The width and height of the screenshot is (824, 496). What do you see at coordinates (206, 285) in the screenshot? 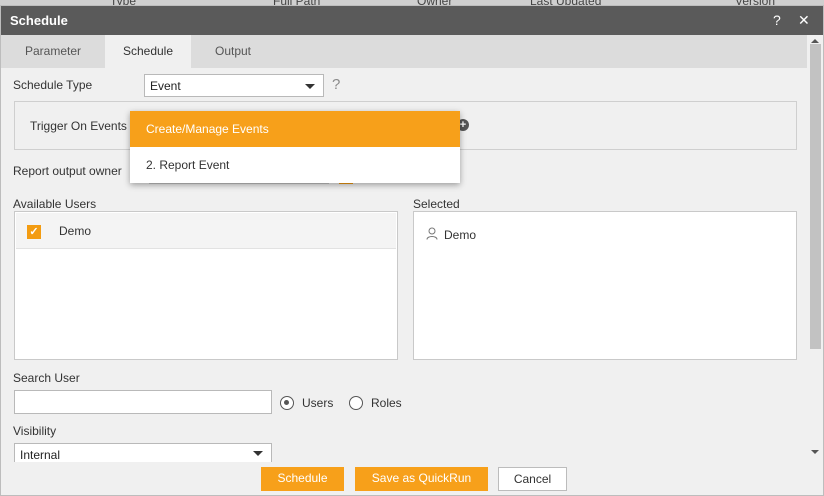
I see `available-users-list: ✓ Demo` at bounding box center [206, 285].